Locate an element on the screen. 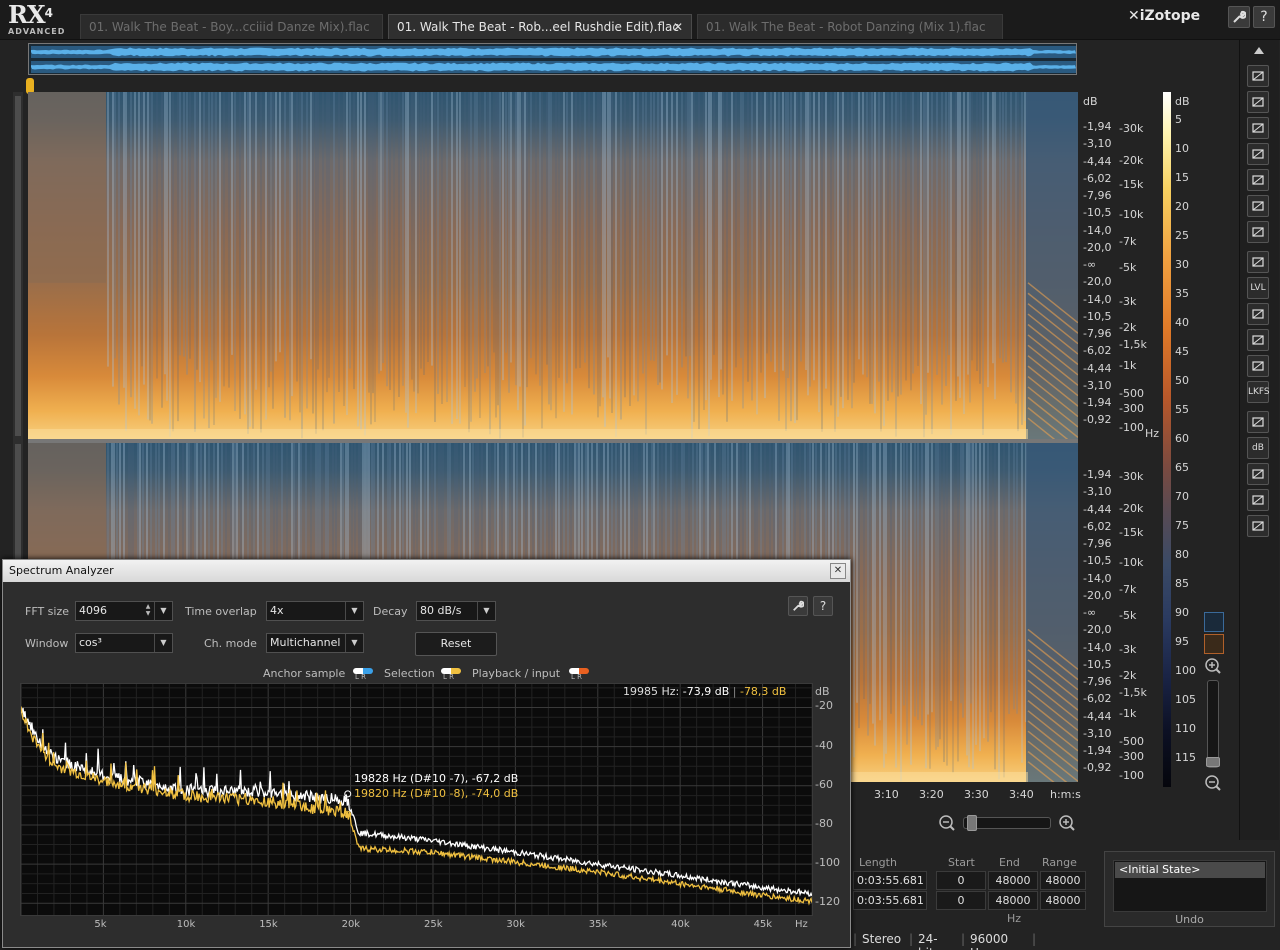  hum-icon is located at coordinates (1258, 314).